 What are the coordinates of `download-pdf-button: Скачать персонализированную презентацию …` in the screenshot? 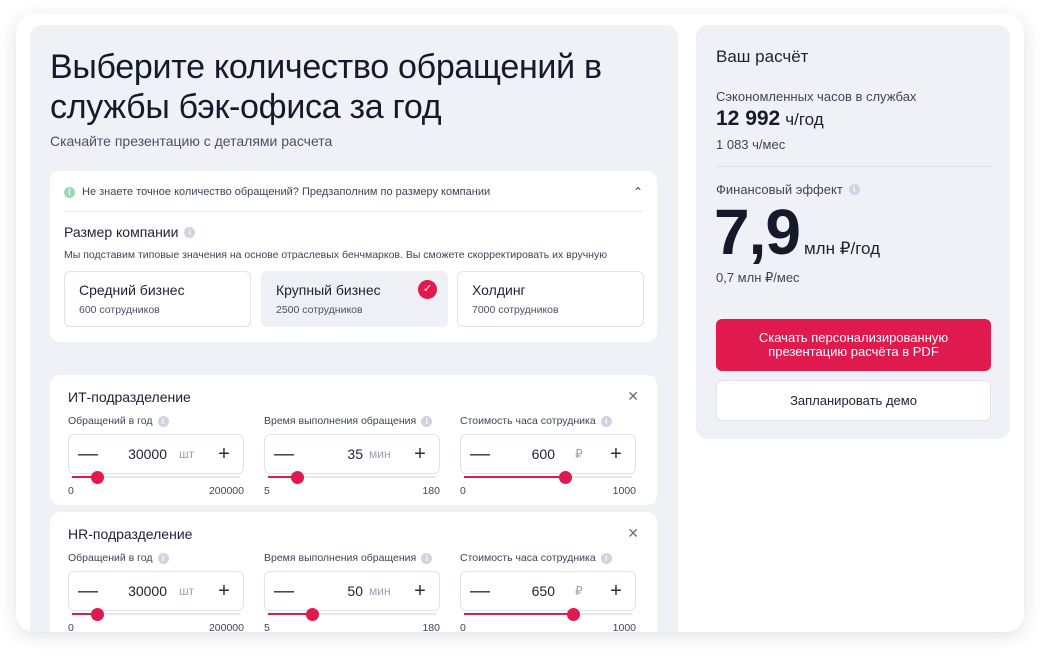 It's located at (853, 345).